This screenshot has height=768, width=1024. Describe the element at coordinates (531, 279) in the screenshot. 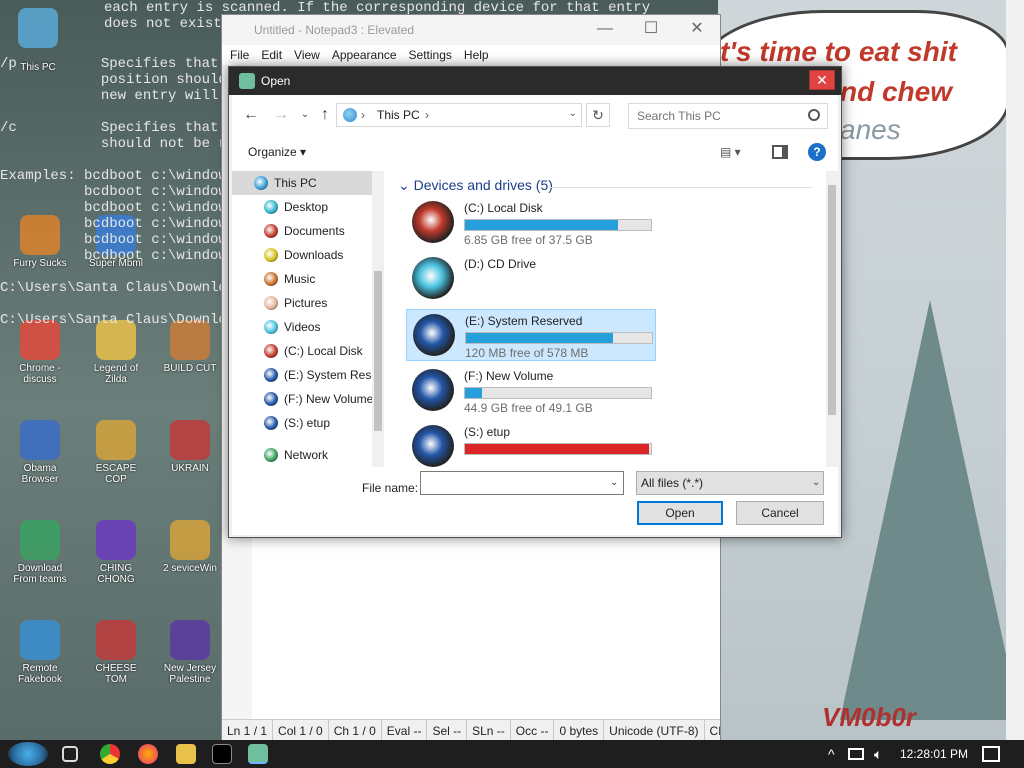

I see `drive-item: (D:) CD Drive` at that location.